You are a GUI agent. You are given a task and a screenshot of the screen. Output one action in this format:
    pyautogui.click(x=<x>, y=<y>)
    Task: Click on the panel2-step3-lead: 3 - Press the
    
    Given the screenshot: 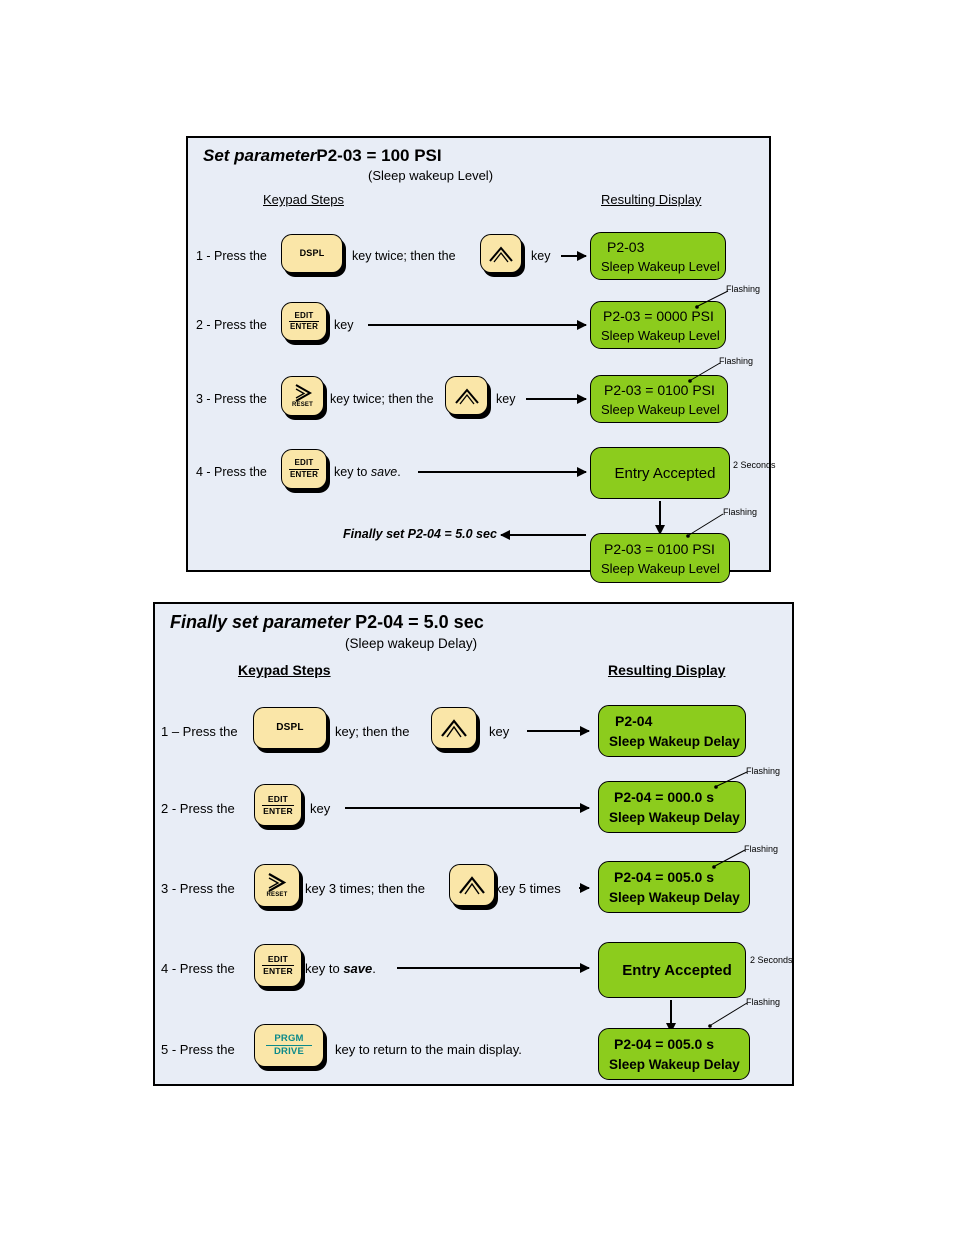 What is the action you would take?
    pyautogui.click(x=198, y=888)
    